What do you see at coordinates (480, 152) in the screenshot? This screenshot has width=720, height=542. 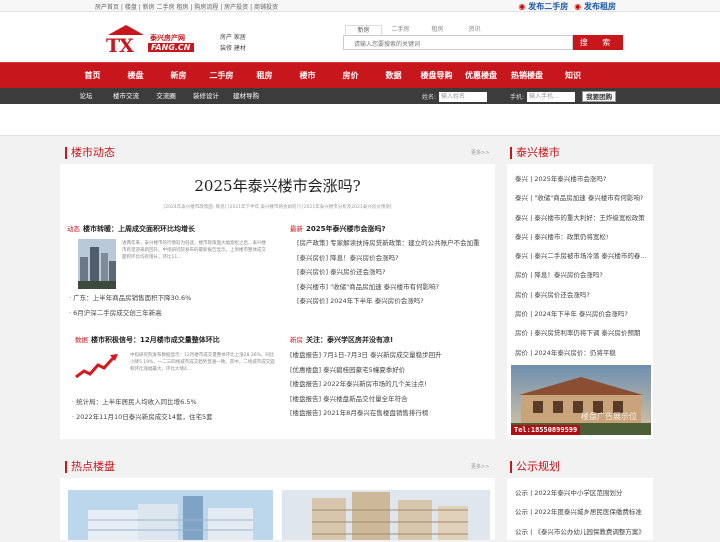 I see `more-link-market: 更多>>` at bounding box center [480, 152].